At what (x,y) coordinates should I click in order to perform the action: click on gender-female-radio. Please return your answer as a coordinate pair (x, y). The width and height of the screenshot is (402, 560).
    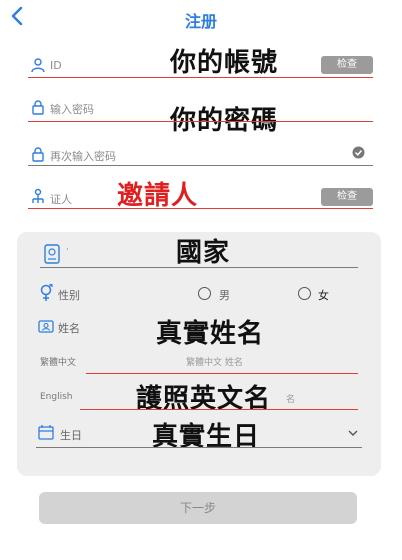
    Looking at the image, I should click on (304, 293).